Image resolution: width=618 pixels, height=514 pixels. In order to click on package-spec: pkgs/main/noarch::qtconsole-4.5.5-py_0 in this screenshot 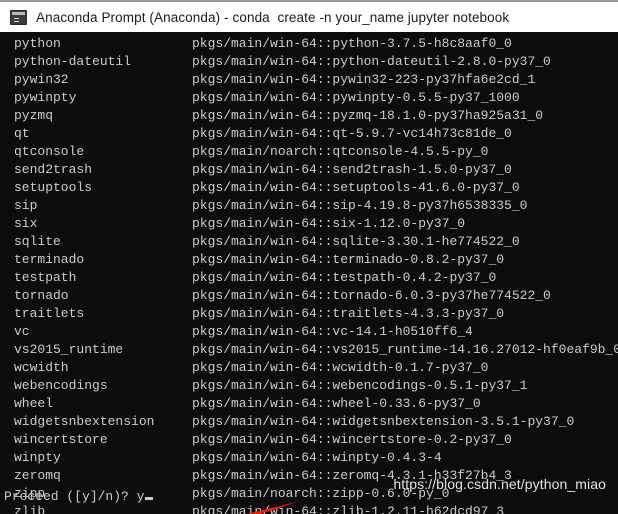, I will do `click(340, 151)`.